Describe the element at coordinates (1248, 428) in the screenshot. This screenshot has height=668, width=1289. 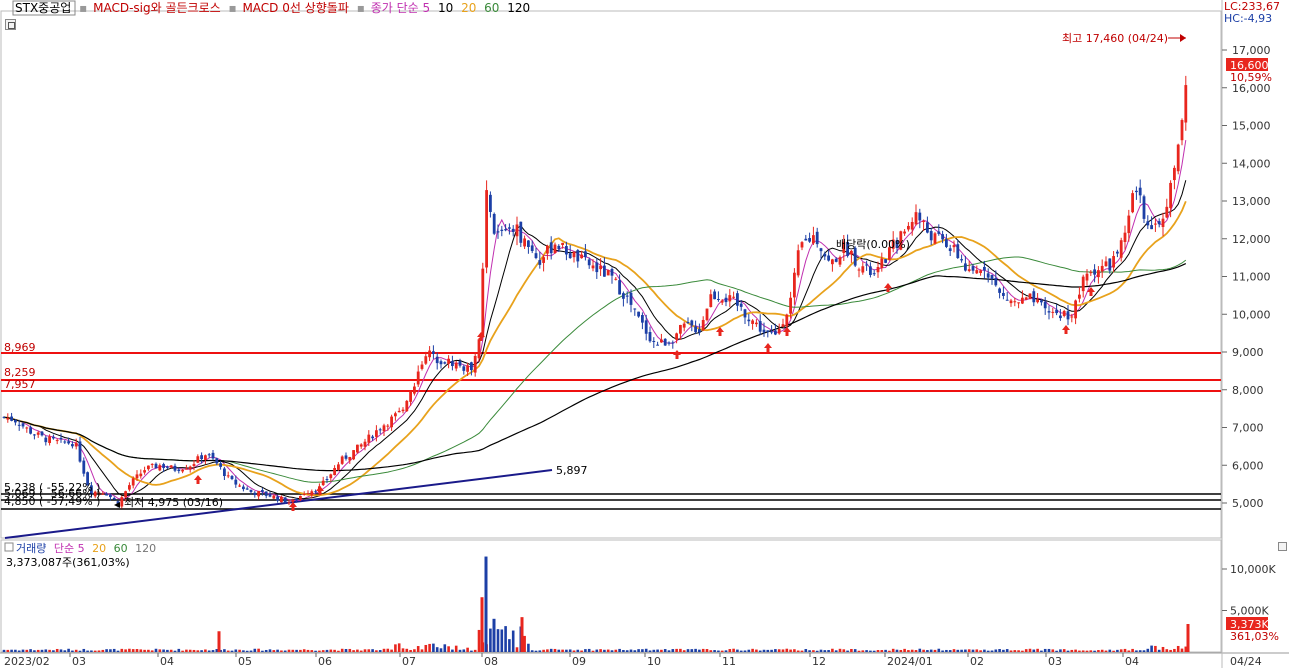
I see `price-tick-label: 7,000` at that location.